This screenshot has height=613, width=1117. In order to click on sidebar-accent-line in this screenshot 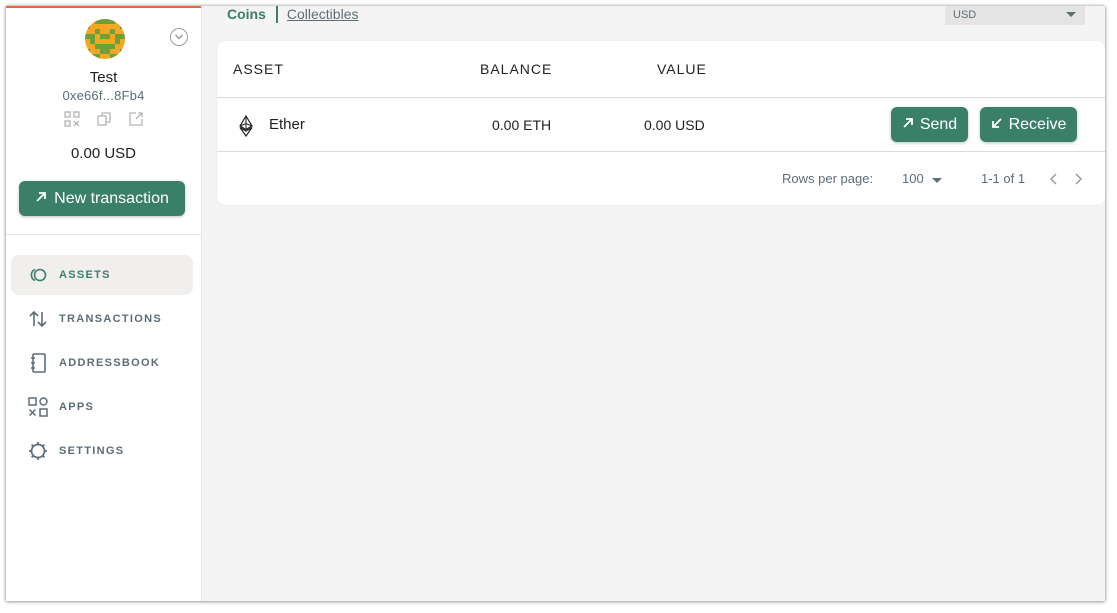, I will do `click(103, 7)`.